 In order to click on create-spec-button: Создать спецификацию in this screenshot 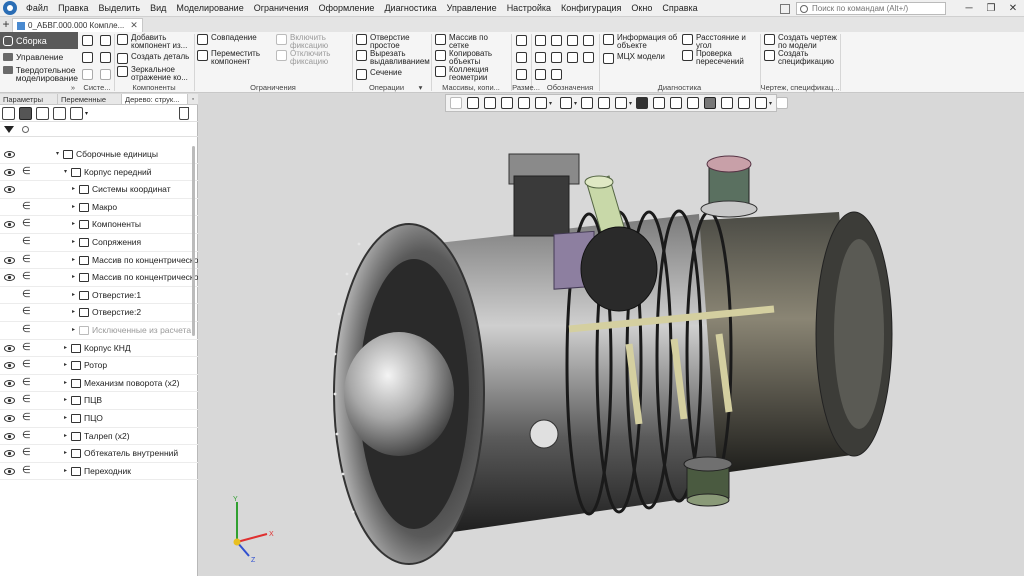, I will do `click(799, 58)`.